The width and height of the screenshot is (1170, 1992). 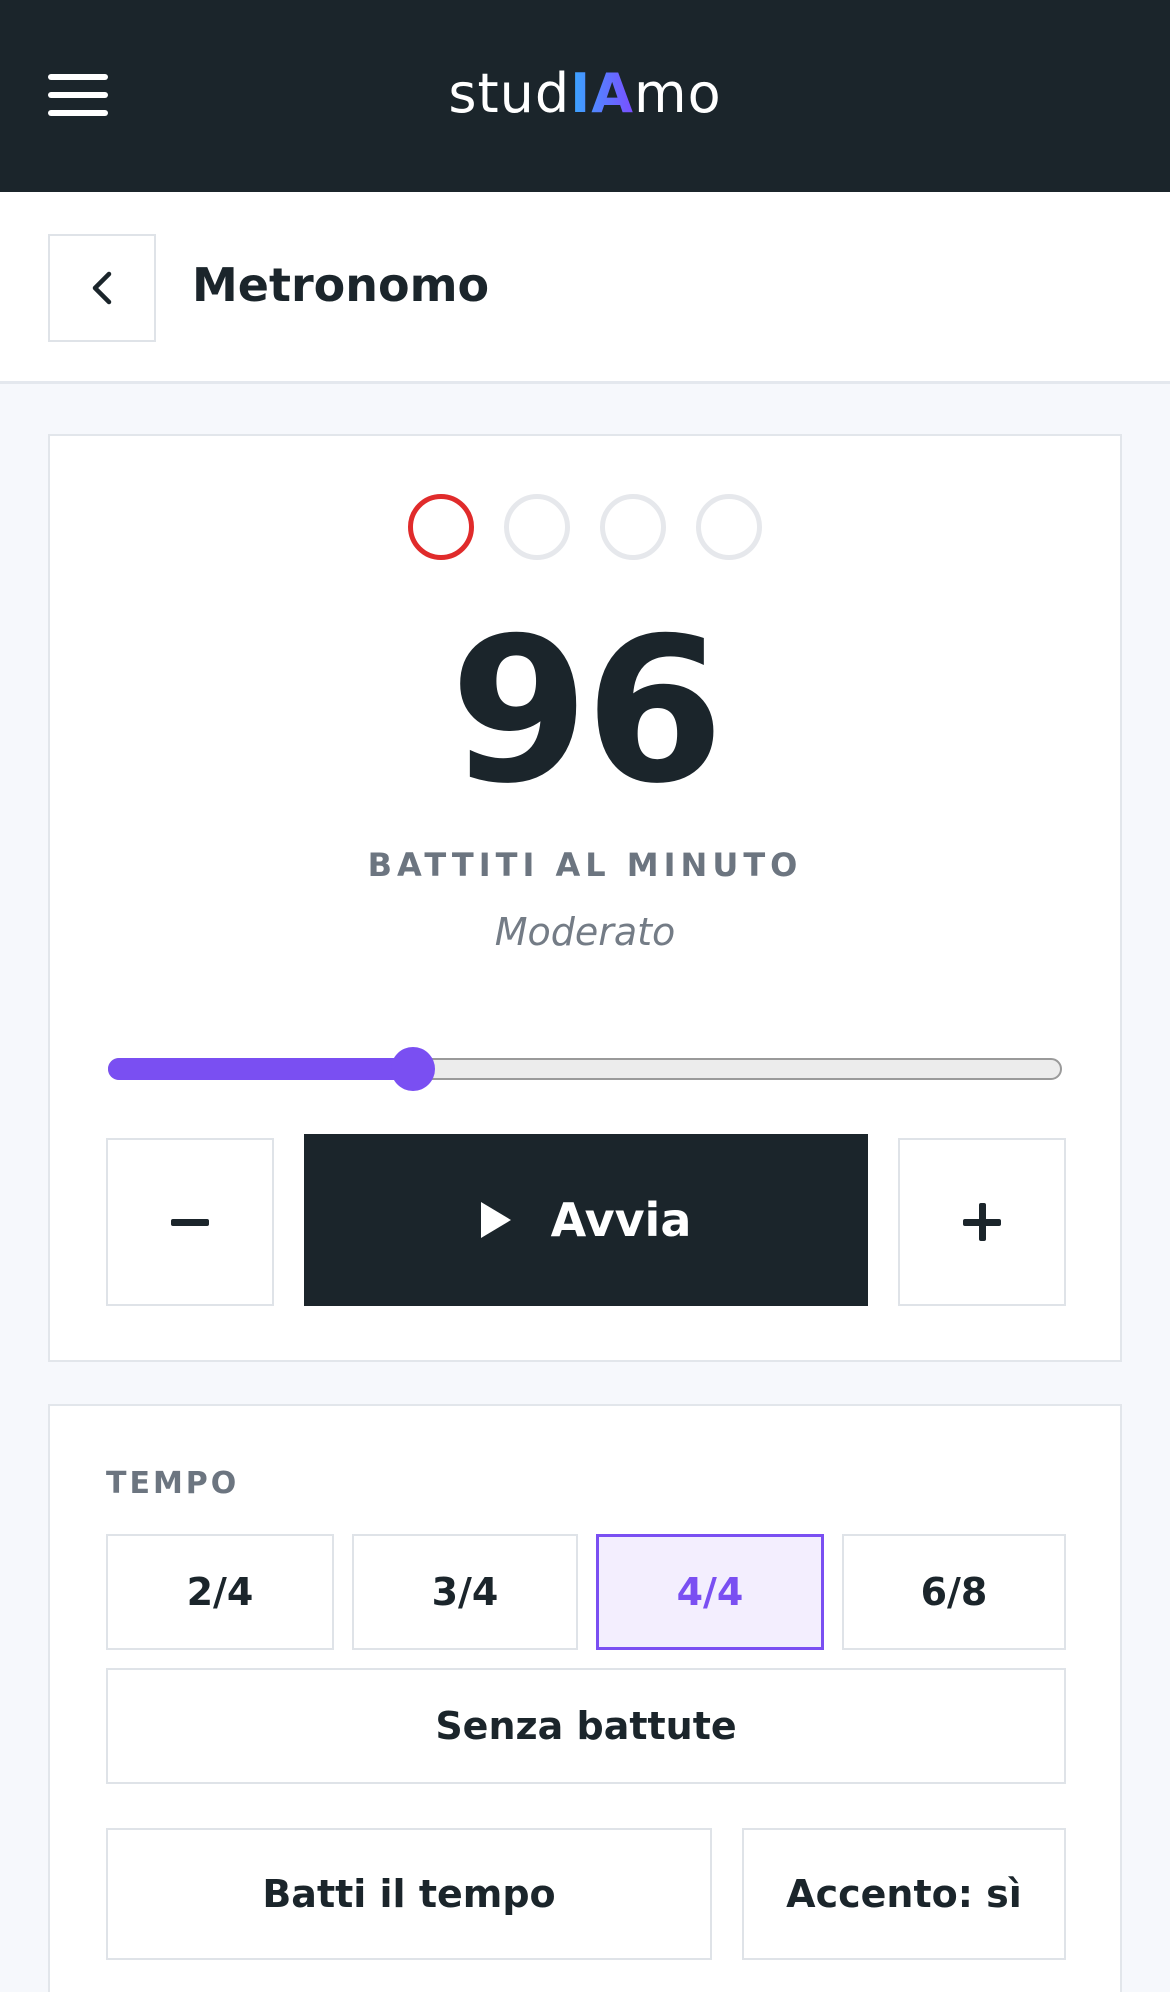 What do you see at coordinates (465, 1592) in the screenshot?
I see `time-signature-option: 3/4` at bounding box center [465, 1592].